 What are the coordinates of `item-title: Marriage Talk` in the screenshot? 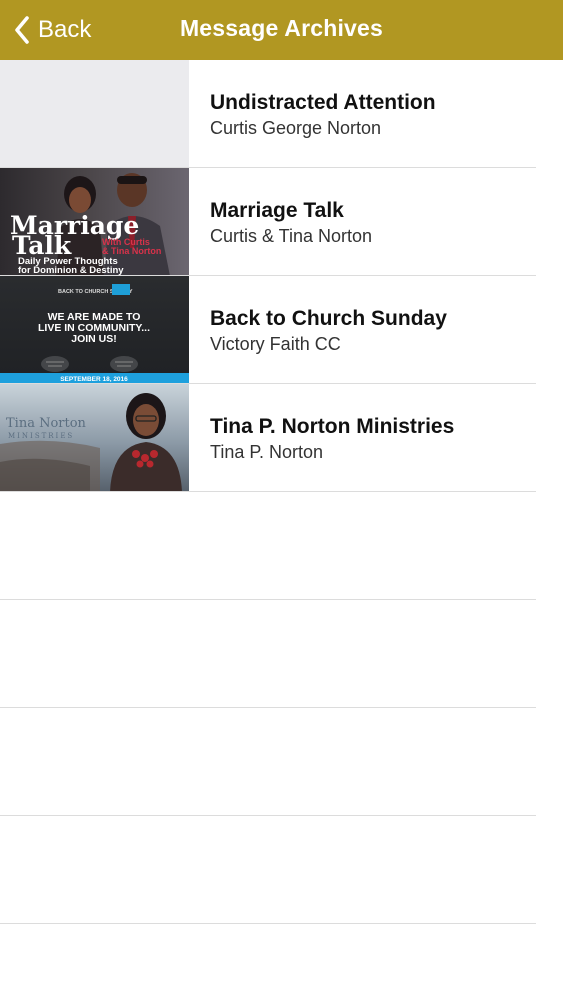 It's located at (277, 210).